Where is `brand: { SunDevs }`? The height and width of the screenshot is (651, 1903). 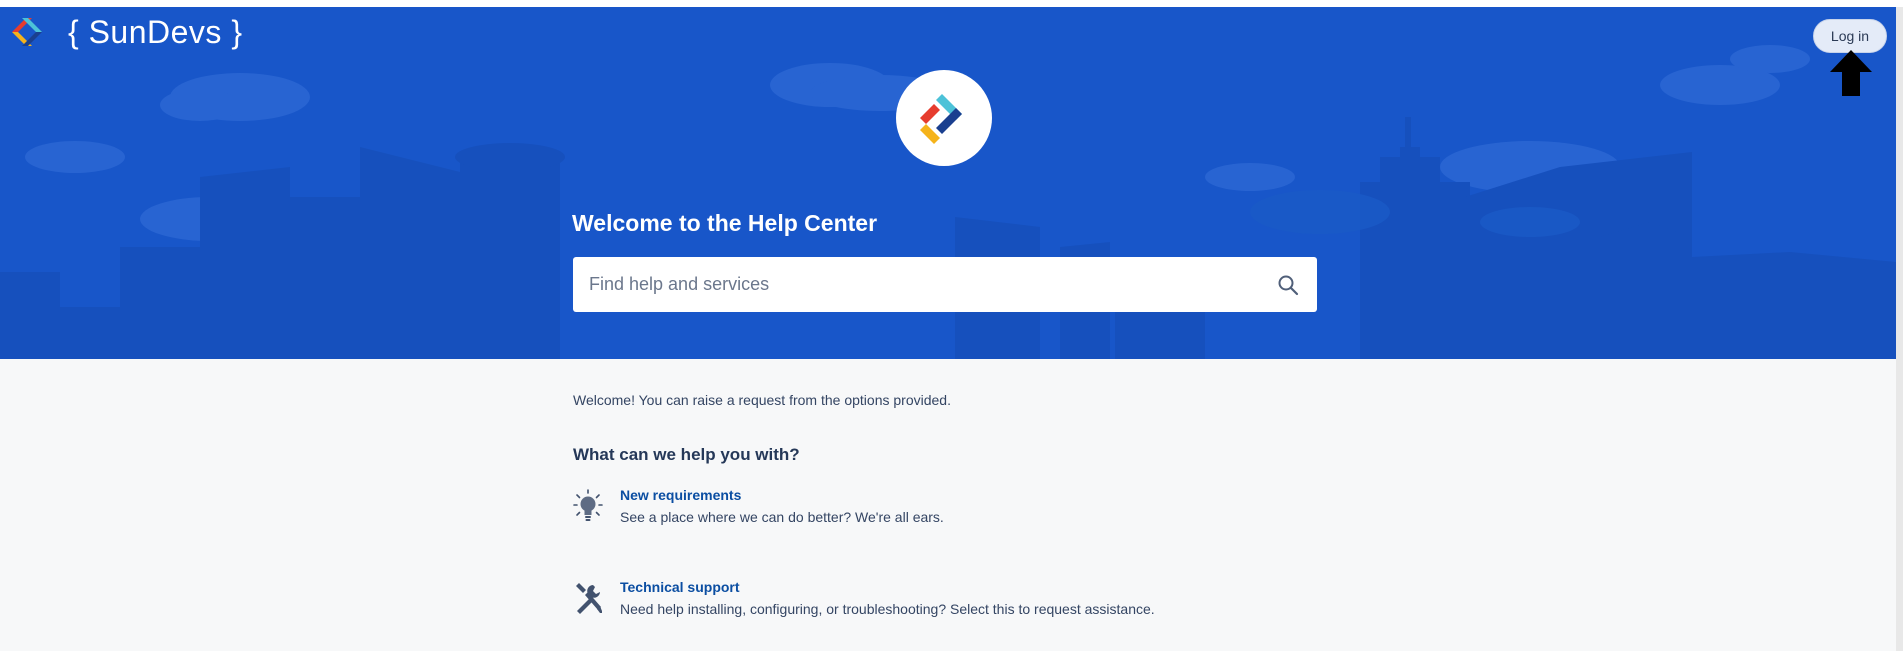
brand: { SunDevs } is located at coordinates (125, 32).